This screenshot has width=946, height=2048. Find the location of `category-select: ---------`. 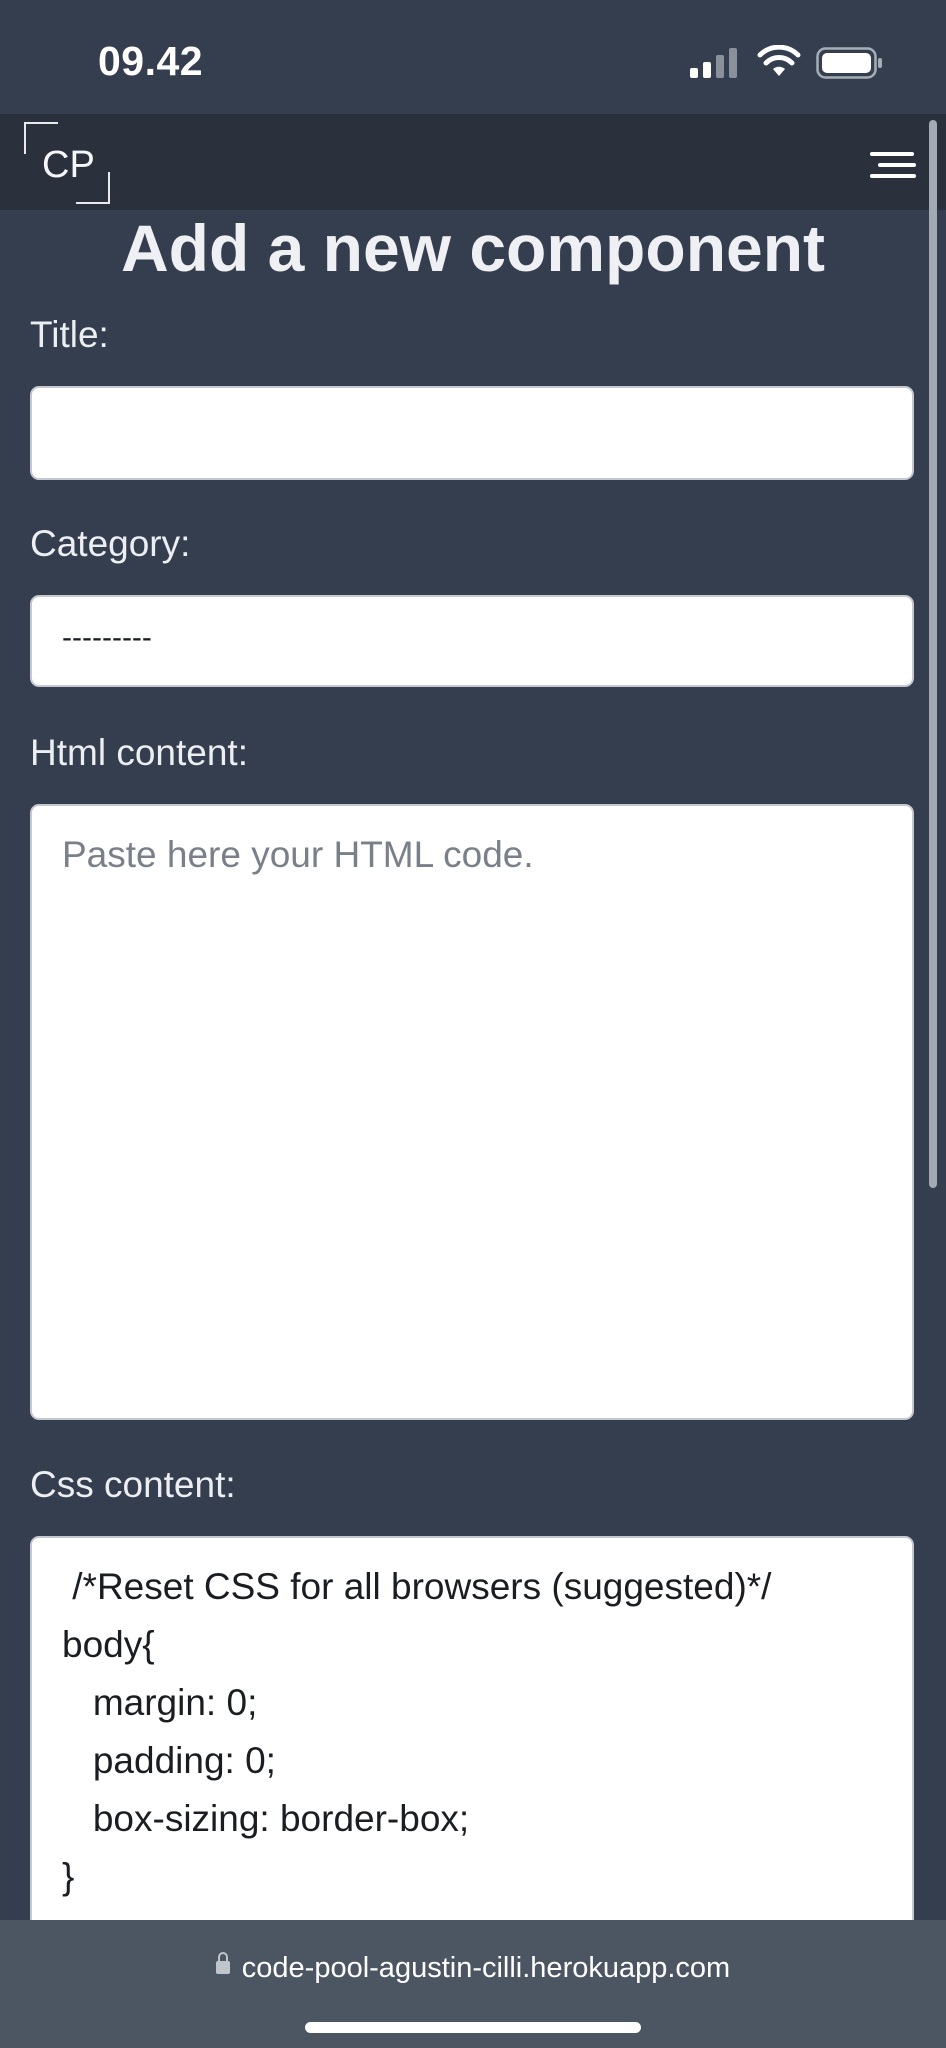

category-select: --------- is located at coordinates (472, 641).